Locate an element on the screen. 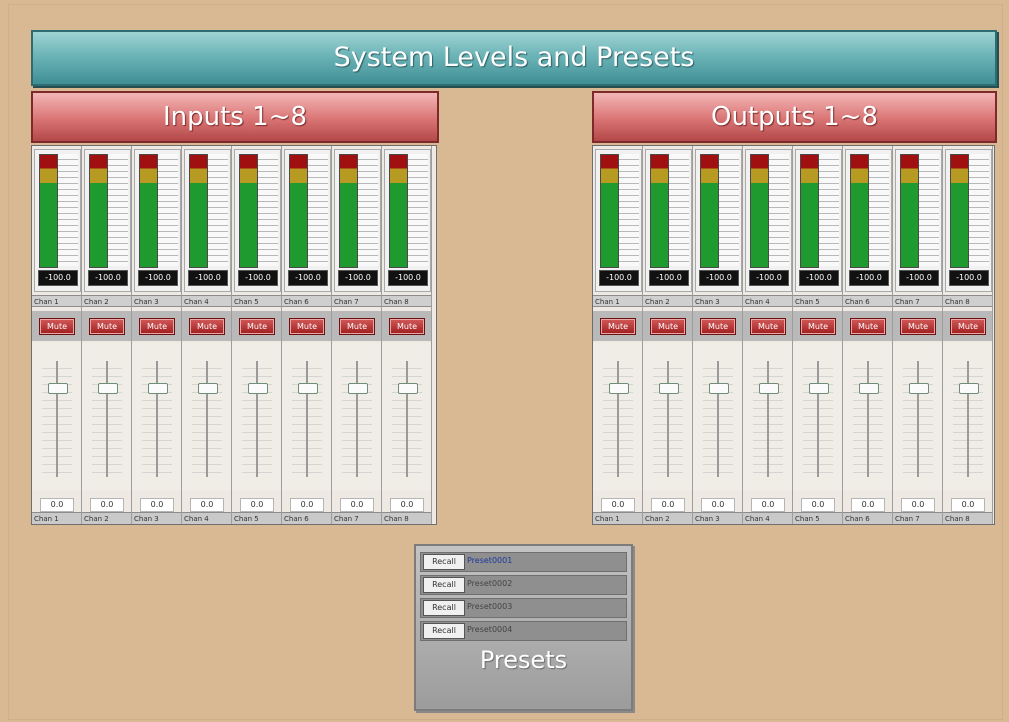  inputs-channel-strip: -100.0 Chan 6 Mute 0.0 Chan 6 is located at coordinates (307, 335).